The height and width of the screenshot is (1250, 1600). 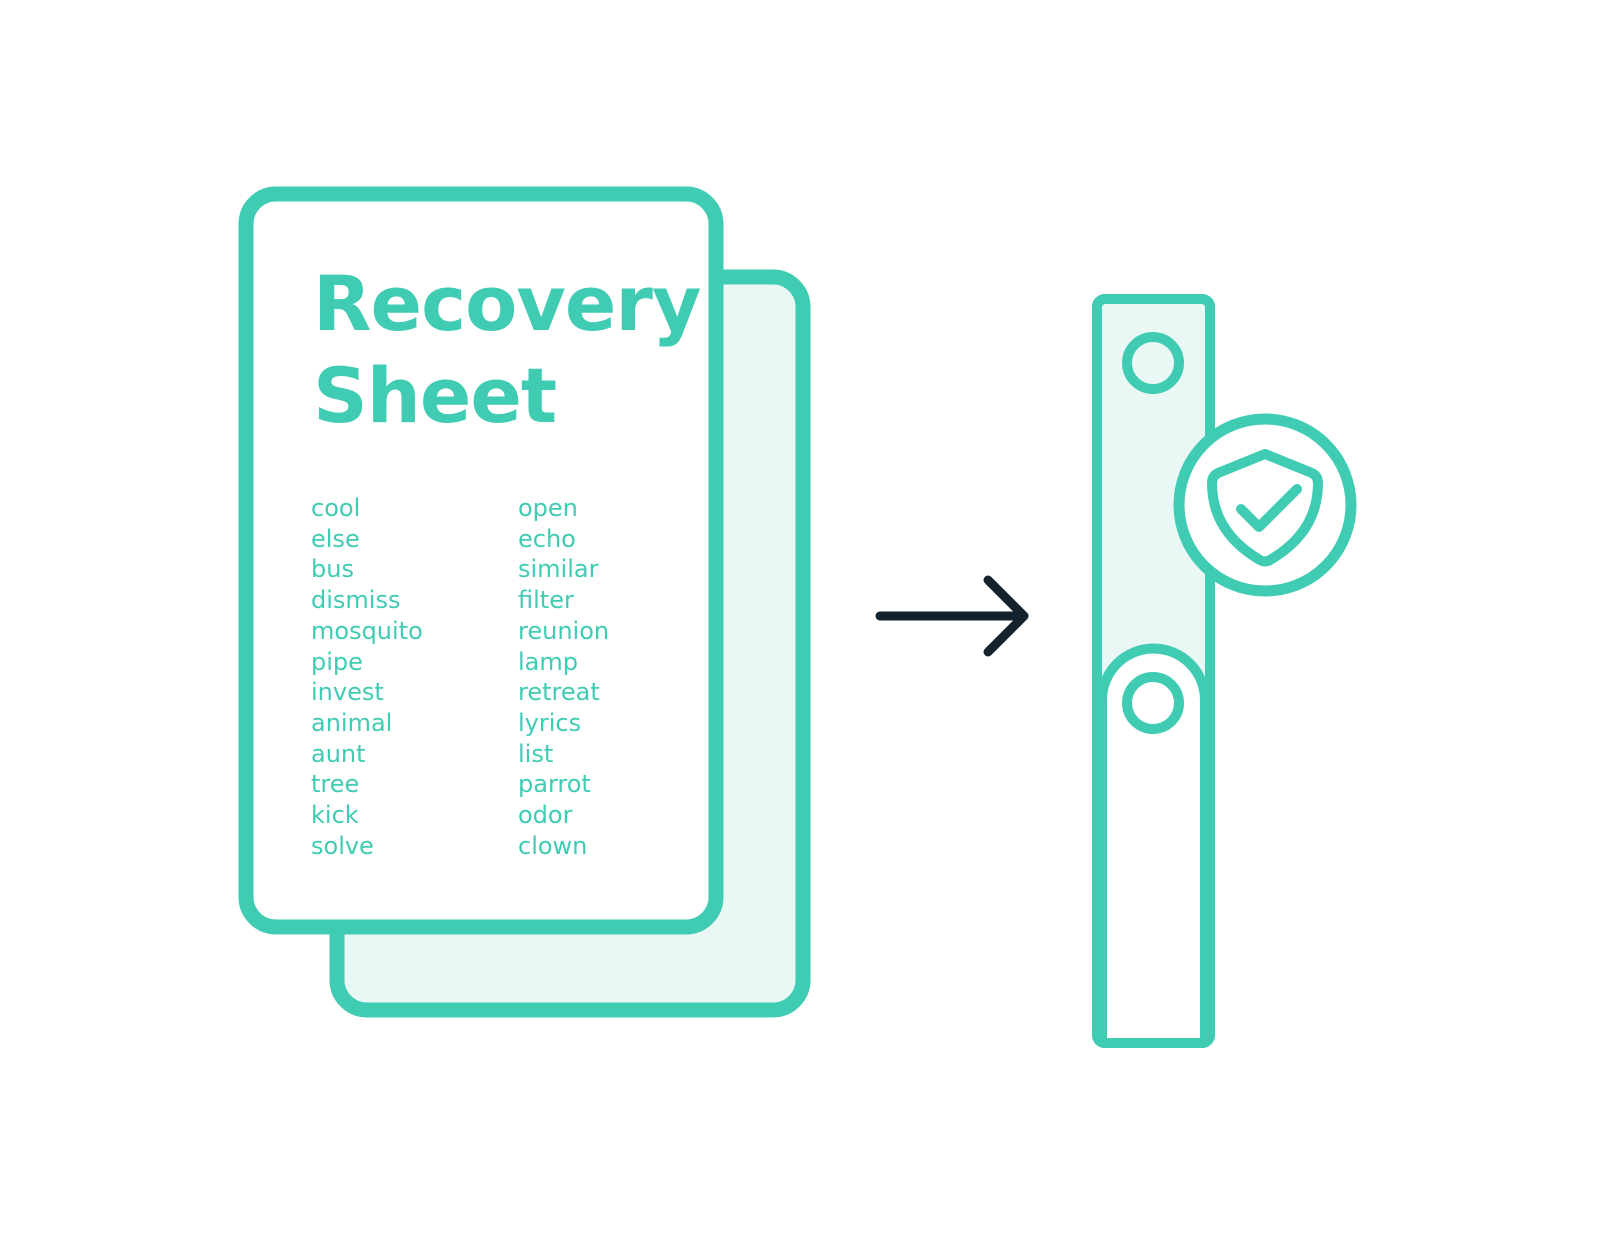 What do you see at coordinates (347, 692) in the screenshot?
I see `seed-word: invest` at bounding box center [347, 692].